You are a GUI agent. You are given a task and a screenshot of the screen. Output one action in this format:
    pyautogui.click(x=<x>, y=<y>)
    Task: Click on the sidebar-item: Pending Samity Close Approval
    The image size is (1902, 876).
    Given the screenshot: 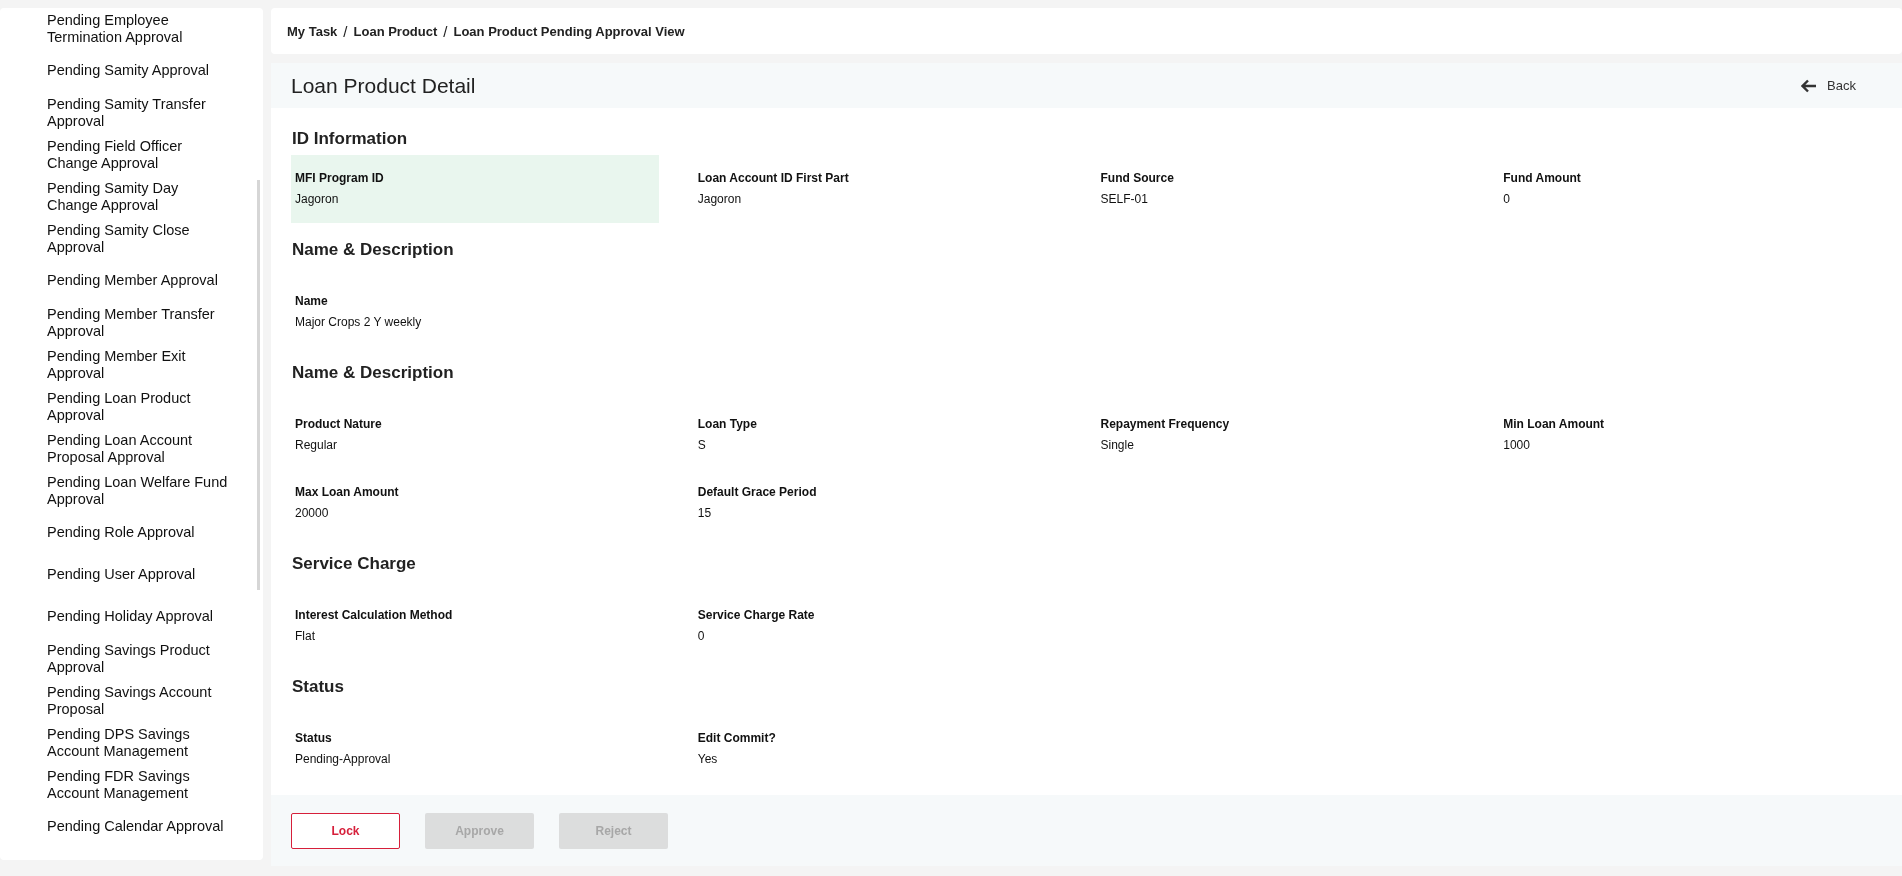 What is the action you would take?
    pyautogui.click(x=140, y=239)
    